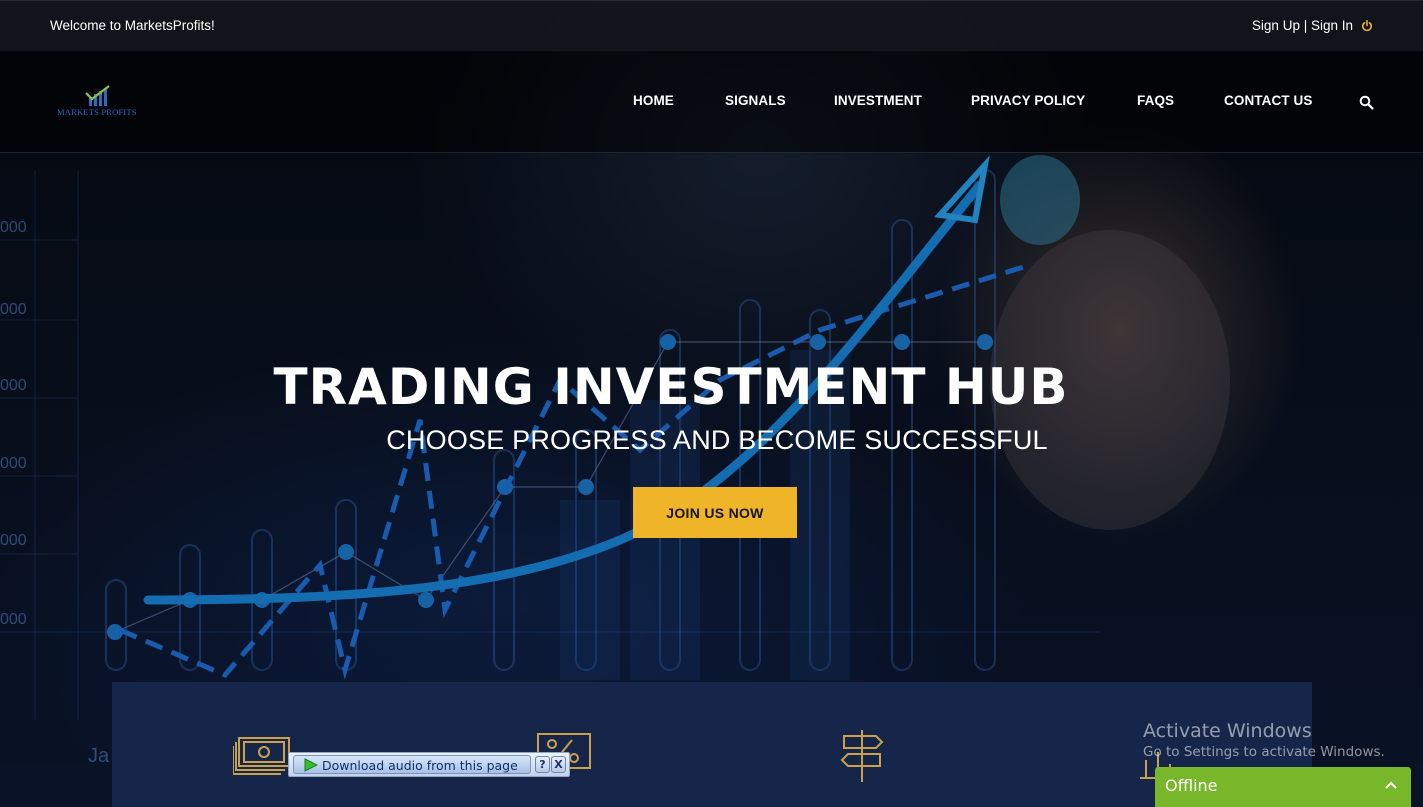  What do you see at coordinates (311, 765) in the screenshot?
I see `play-icon` at bounding box center [311, 765].